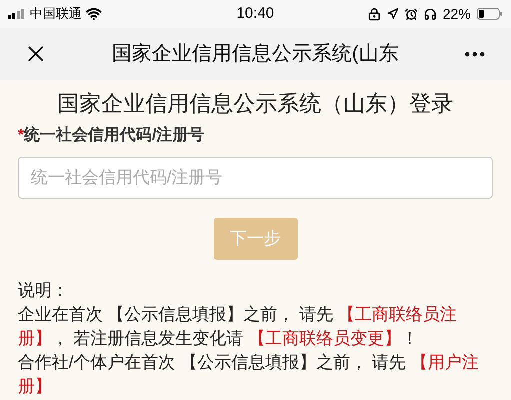 This screenshot has width=511, height=400. I want to click on note-text: ， 若注册信息发生变化请, so click(148, 338).